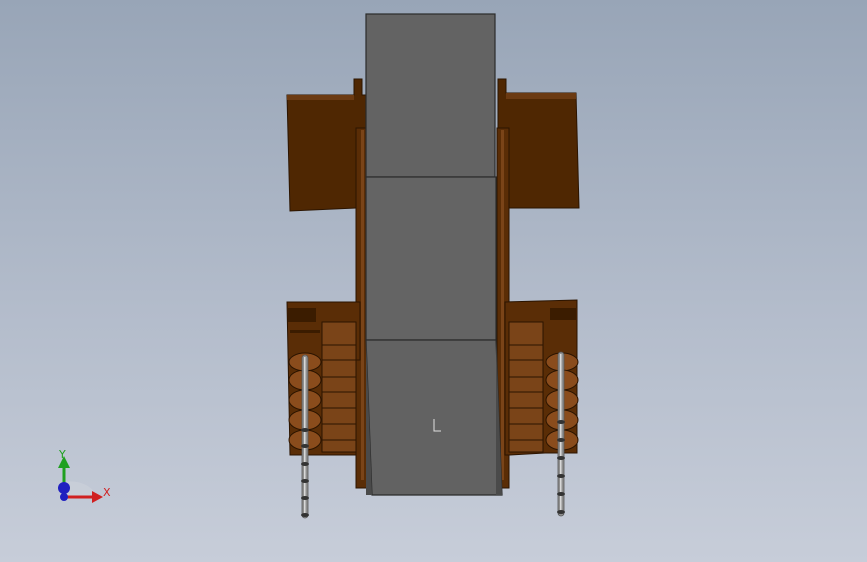 Image resolution: width=867 pixels, height=562 pixels. Describe the element at coordinates (80, 479) in the screenshot. I see `reference-triad` at that location.